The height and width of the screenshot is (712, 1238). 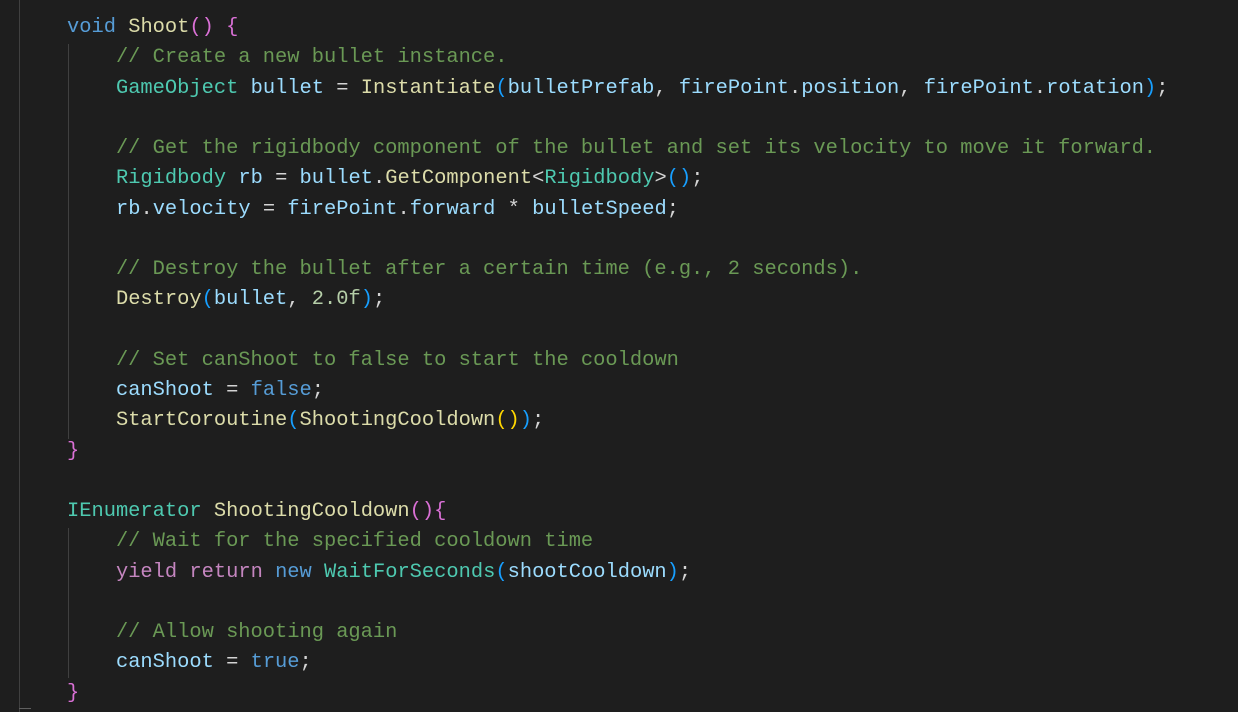 I want to click on fold-marker, so click(x=25, y=708).